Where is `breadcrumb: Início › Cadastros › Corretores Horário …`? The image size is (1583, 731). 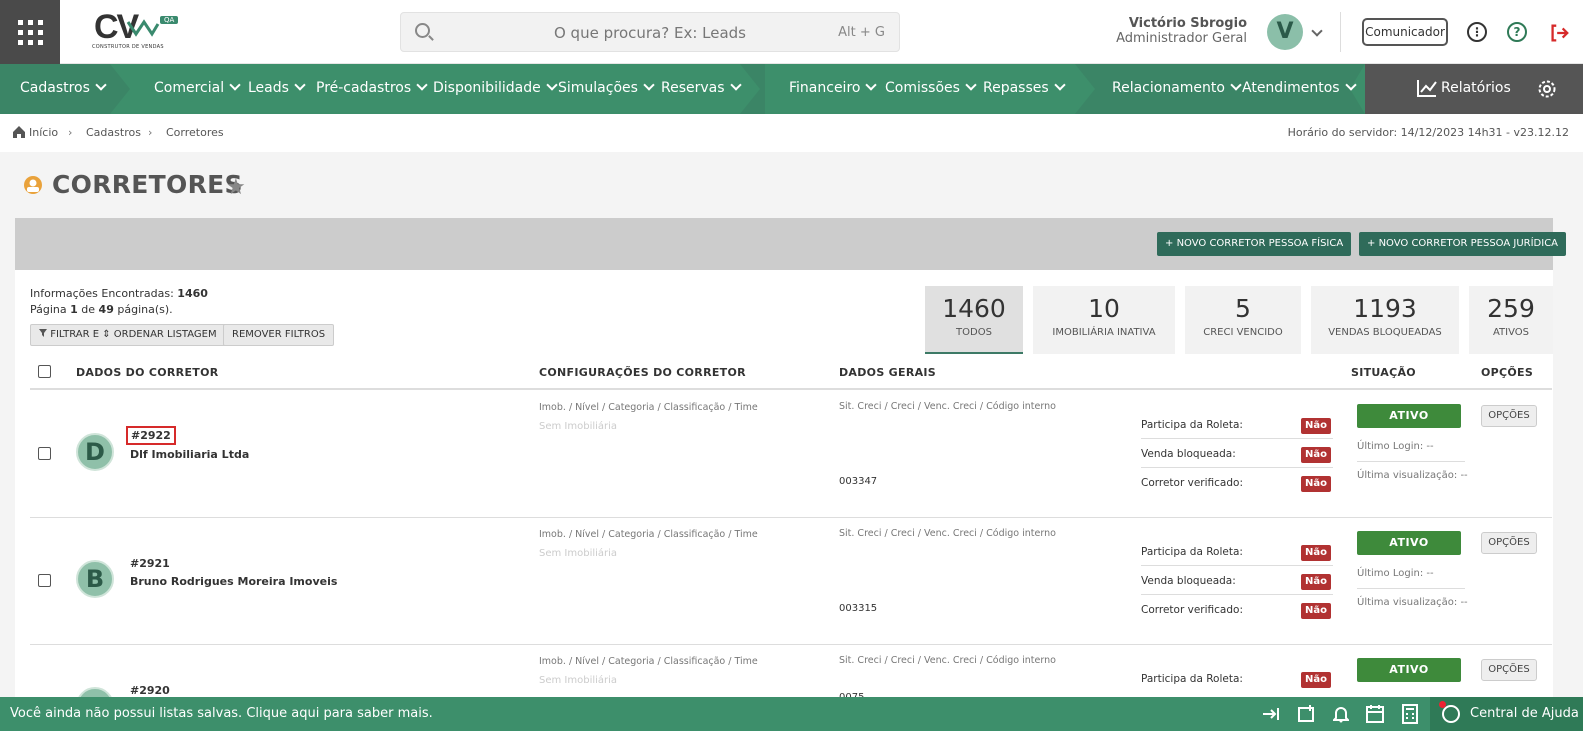 breadcrumb: Início › Cadastros › Corretores Horário … is located at coordinates (791, 133).